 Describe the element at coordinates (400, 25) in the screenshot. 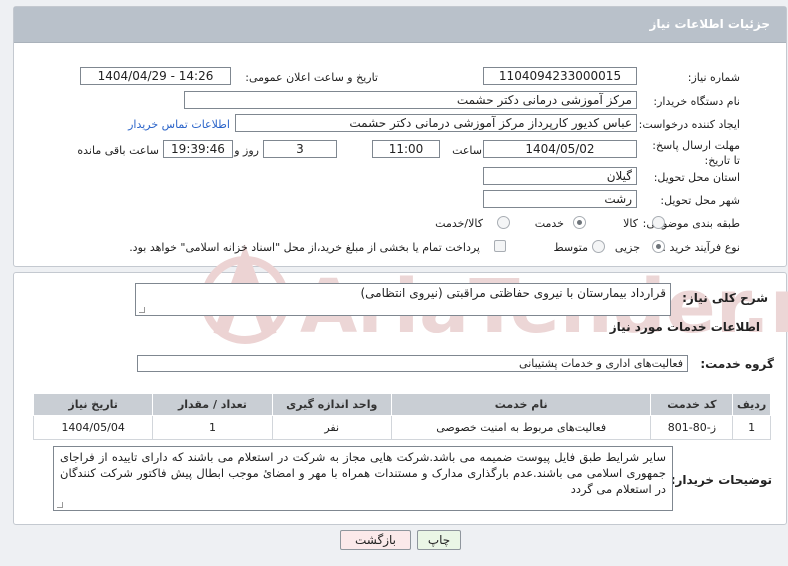

I see `panel-header: جزئیات اطلاعات نیاز` at that location.